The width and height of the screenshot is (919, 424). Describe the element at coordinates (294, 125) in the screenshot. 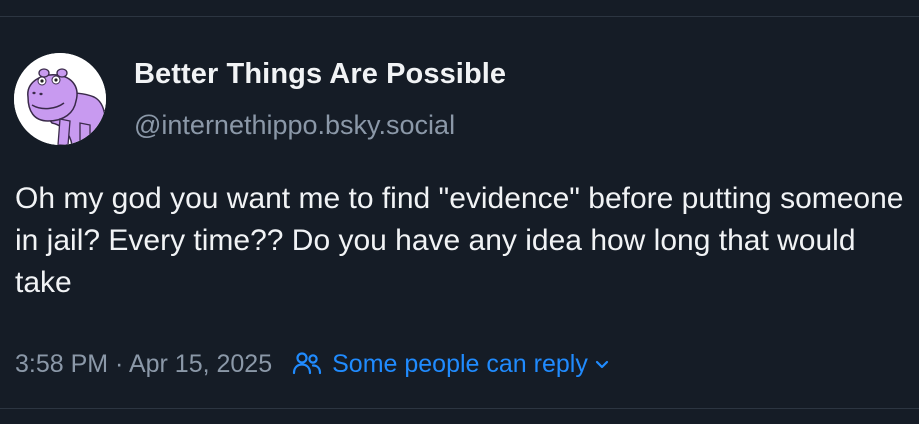

I see `author-handle: @internethippo.bsky.social` at that location.